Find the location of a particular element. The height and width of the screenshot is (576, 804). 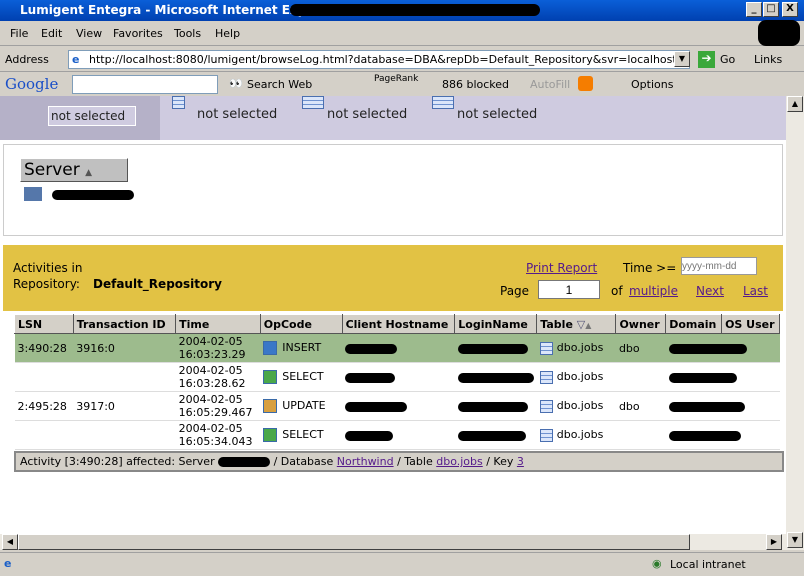

time-cell: 2004-02-05 16:05:29.467 is located at coordinates (218, 406).